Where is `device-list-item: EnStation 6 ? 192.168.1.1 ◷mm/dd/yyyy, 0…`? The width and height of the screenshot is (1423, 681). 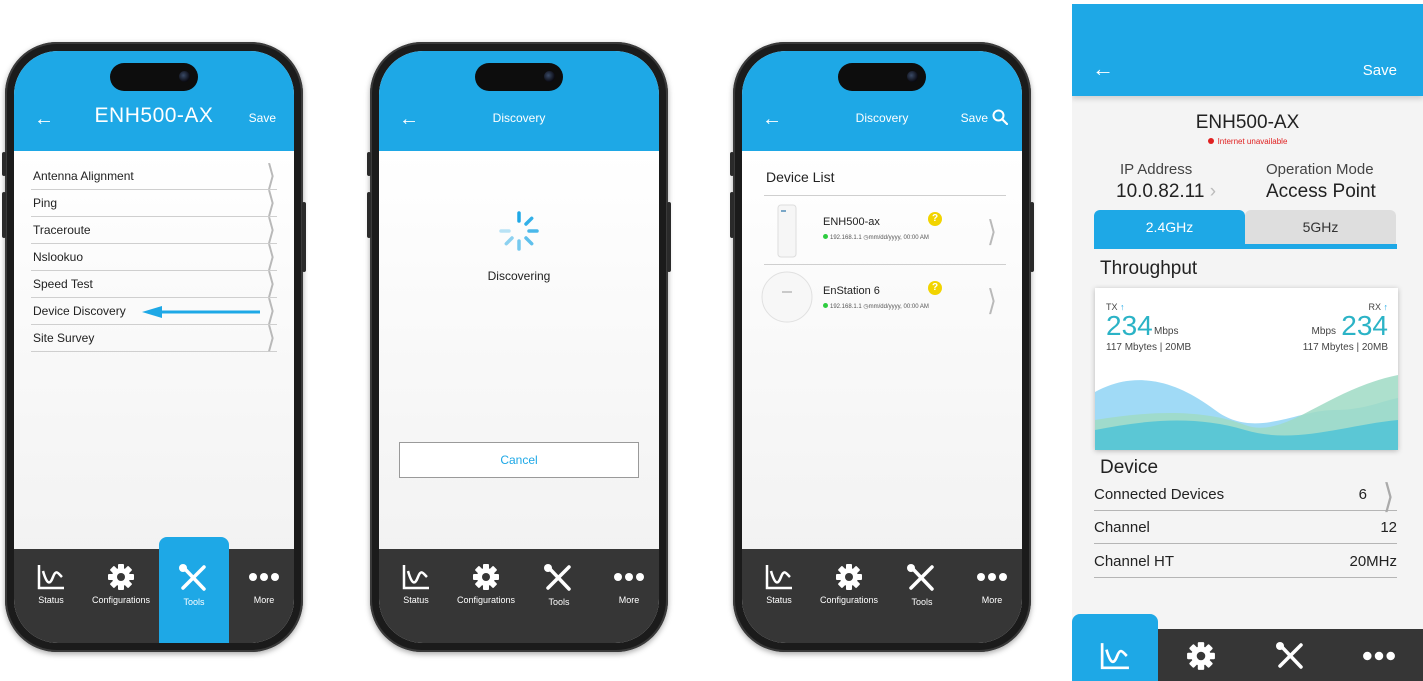
device-list-item: EnStation 6 ? 192.168.1.1 ◷mm/dd/yyyy, 0… is located at coordinates (882, 300).